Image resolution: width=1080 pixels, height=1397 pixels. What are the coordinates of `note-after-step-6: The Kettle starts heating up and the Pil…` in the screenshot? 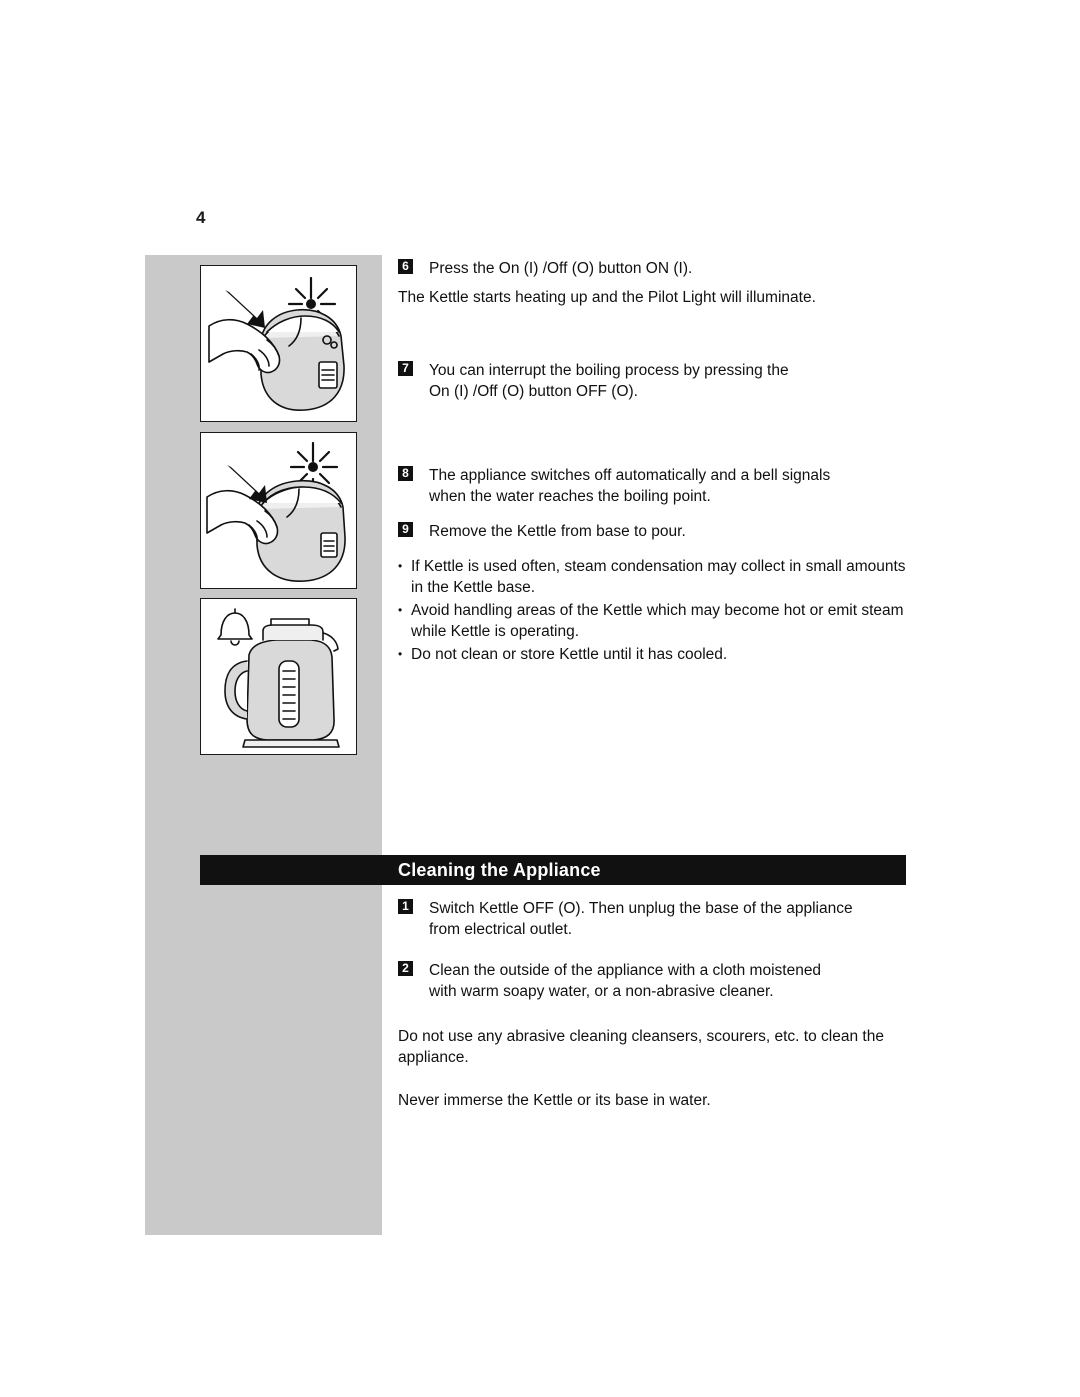 It's located at (607, 297).